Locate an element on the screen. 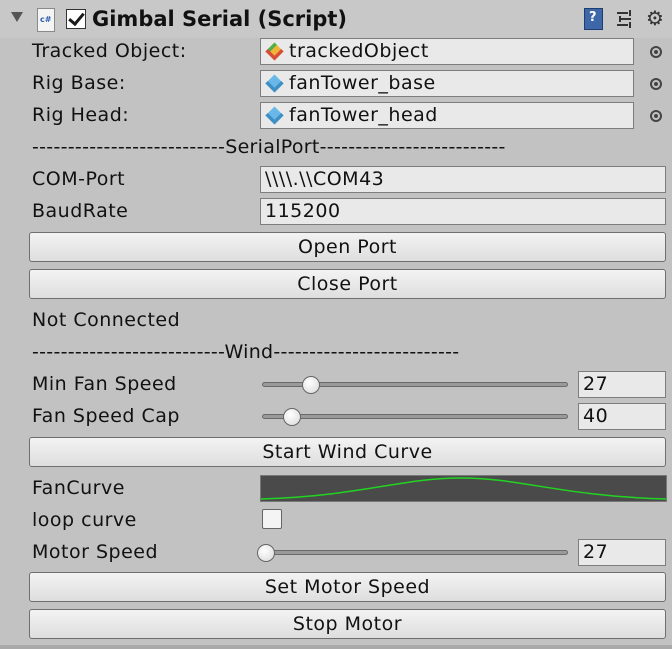  start-wind-curve-button: Start Wind Curve is located at coordinates (347, 452).